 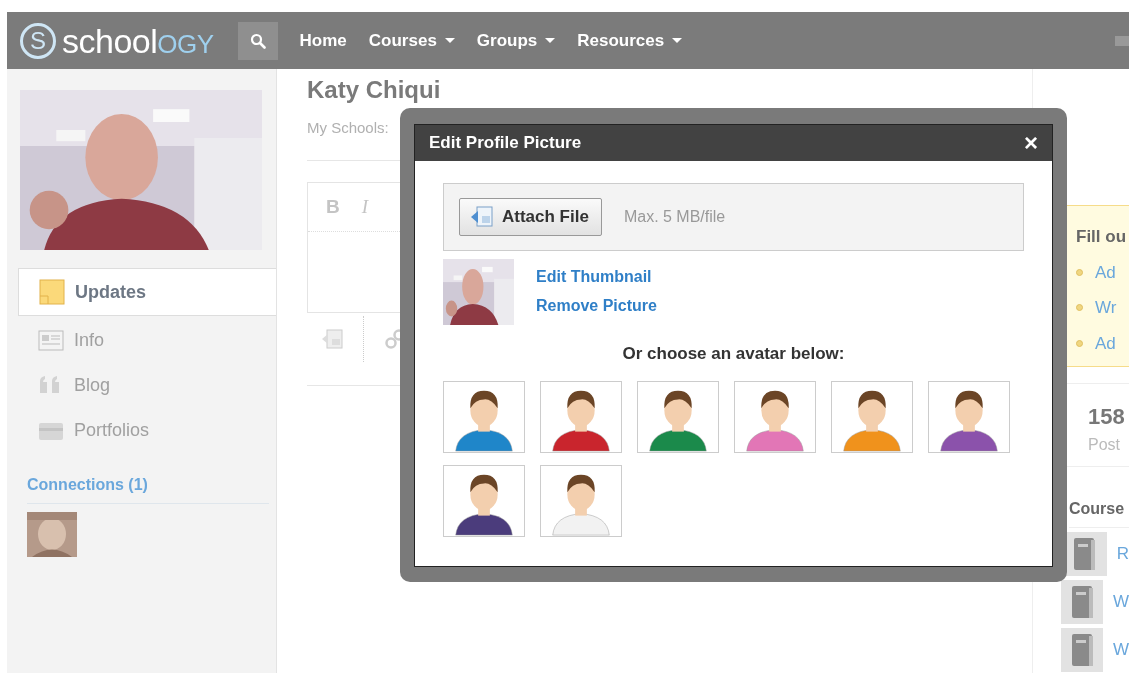 I want to click on sidebar-item: Info, so click(x=147, y=340).